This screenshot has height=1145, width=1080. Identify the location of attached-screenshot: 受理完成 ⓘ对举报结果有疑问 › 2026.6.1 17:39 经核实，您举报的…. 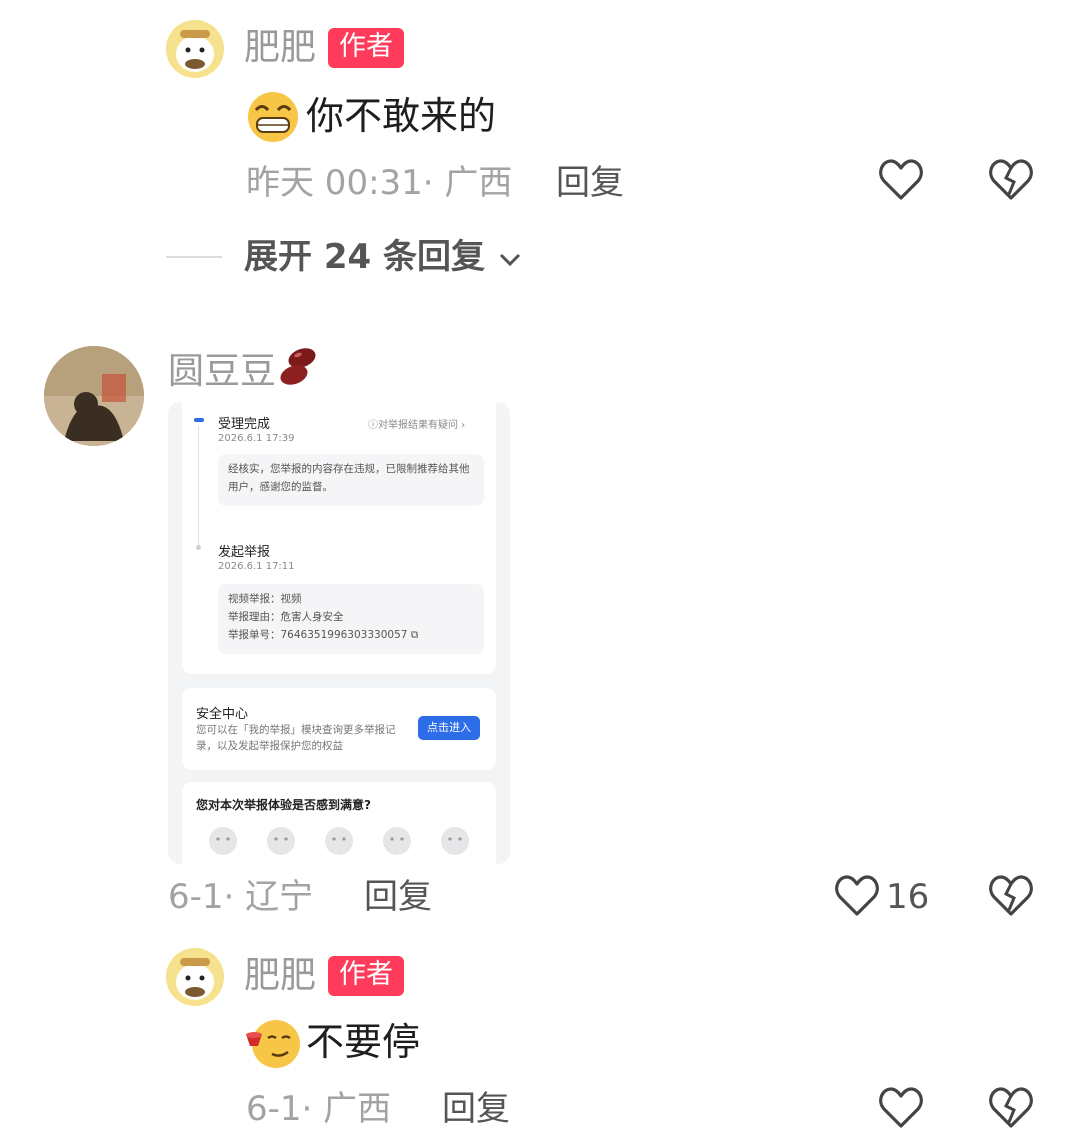
(339, 633).